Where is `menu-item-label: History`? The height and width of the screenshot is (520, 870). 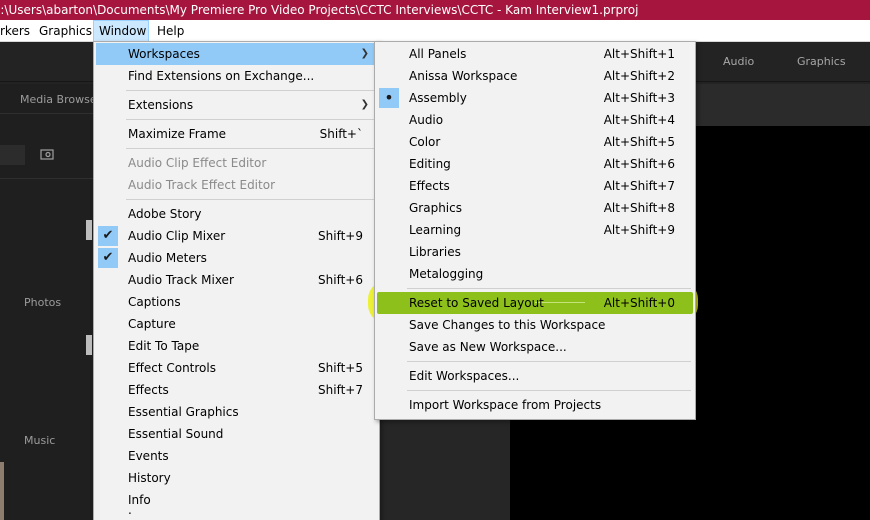
menu-item-label: History is located at coordinates (149, 478).